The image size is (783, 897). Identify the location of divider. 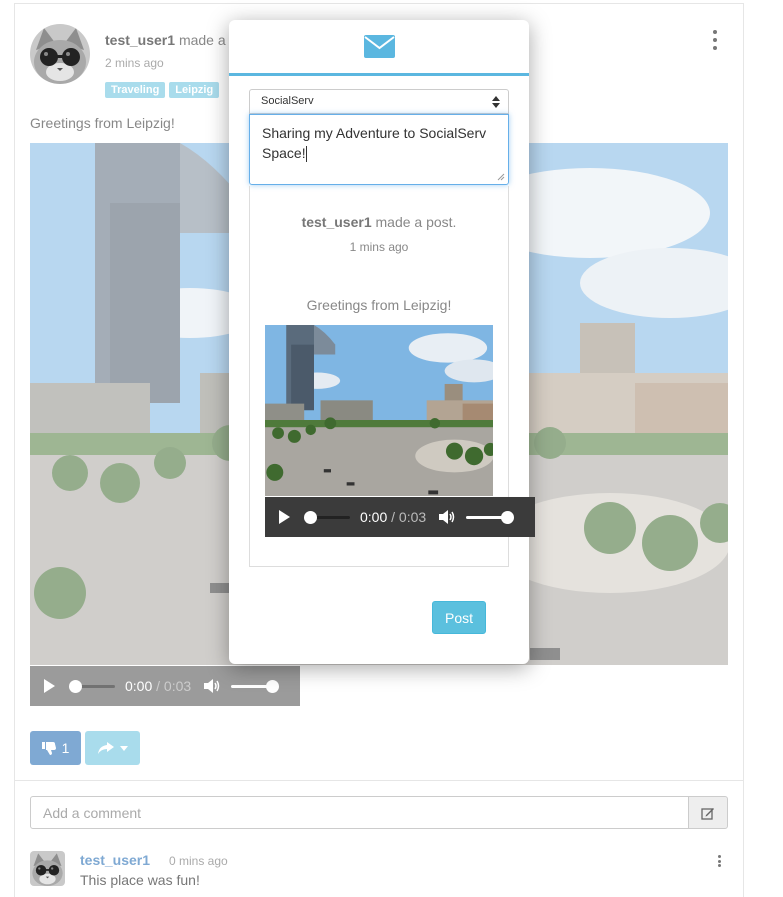
(379, 780).